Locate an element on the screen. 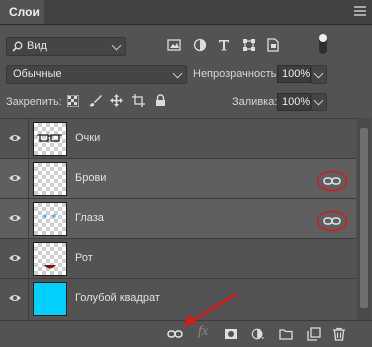 The image size is (372, 347). filter-pixel-icon is located at coordinates (174, 45).